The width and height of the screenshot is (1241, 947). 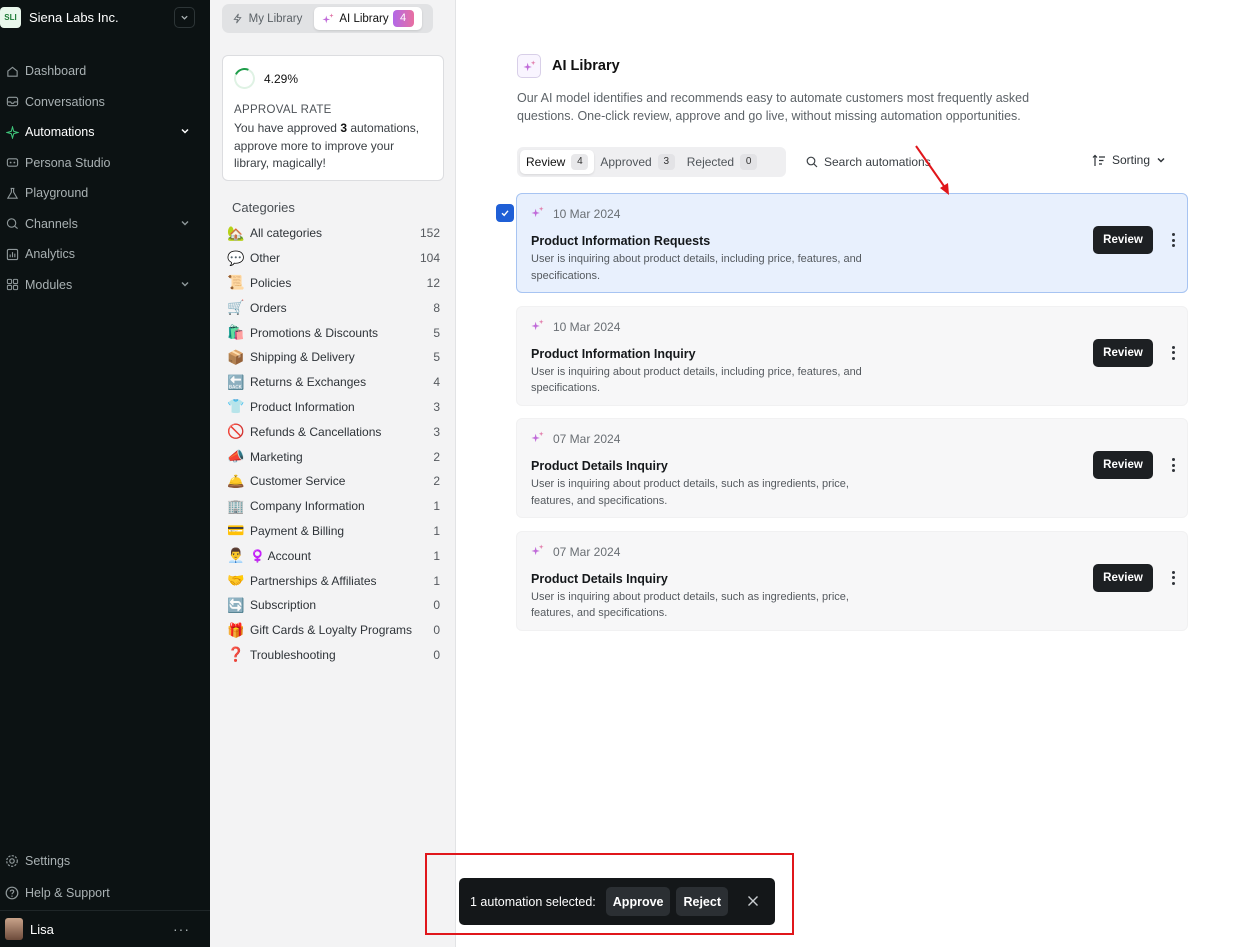 I want to click on category-item: 💳 Payment & Billing 1, so click(x=333, y=531).